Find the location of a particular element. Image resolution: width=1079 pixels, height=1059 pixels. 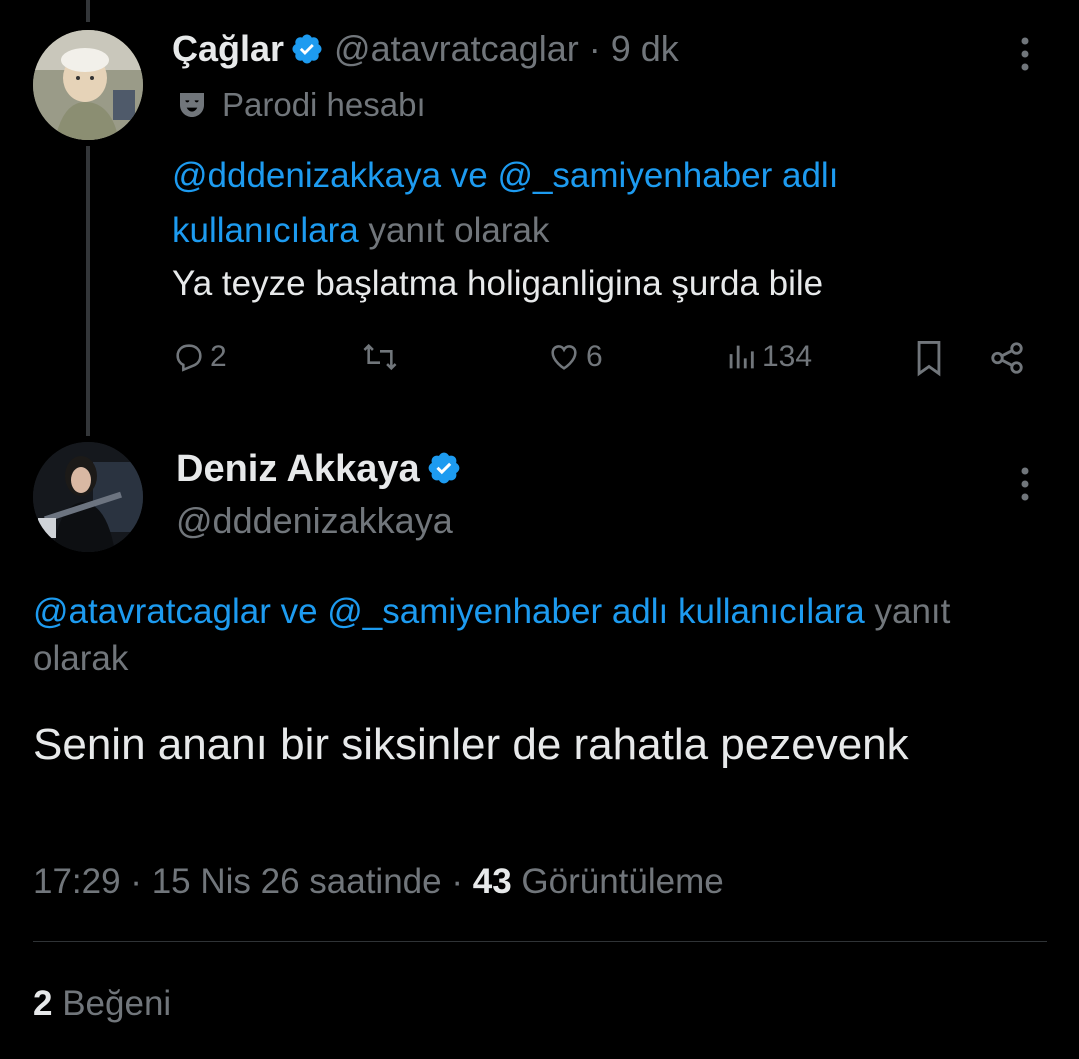

reply-suffix: yanıt is located at coordinates (912, 611).